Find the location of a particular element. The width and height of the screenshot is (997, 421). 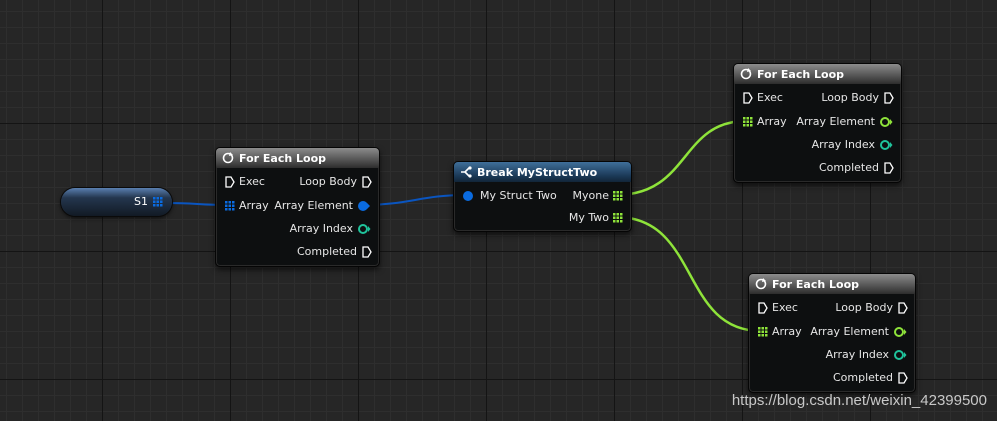

mytwo-pin-icon is located at coordinates (618, 218).